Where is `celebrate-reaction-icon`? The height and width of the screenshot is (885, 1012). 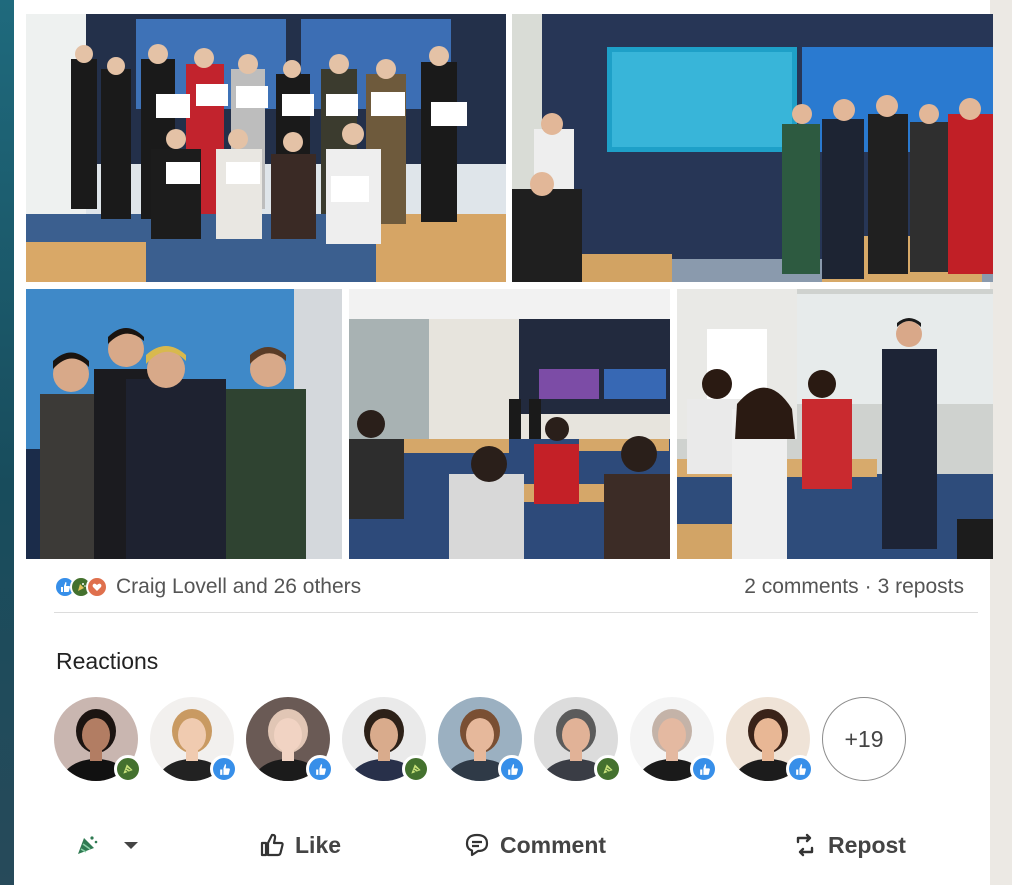
celebrate-reaction-icon is located at coordinates (88, 845).